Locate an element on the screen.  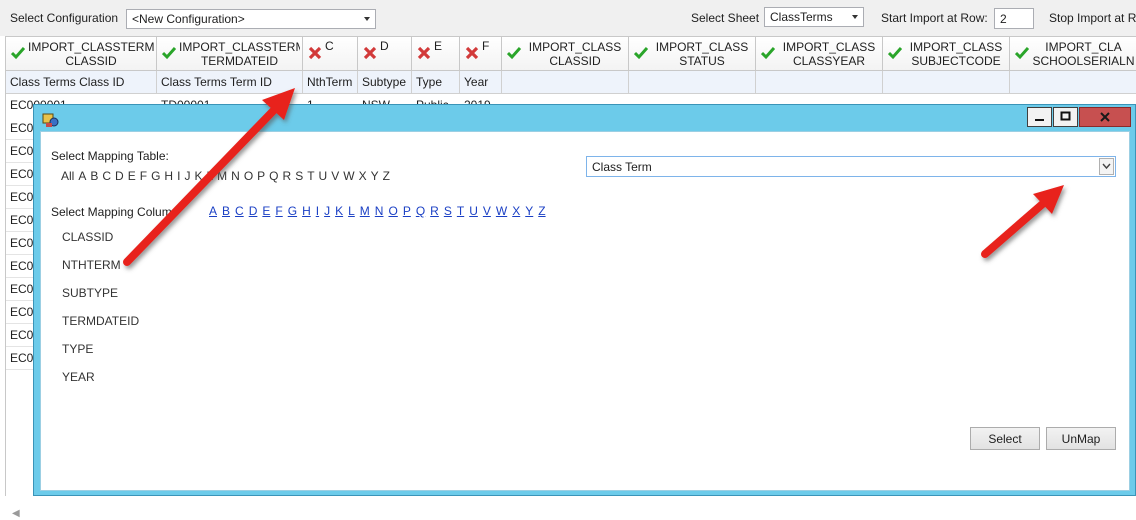
arrow-to-header-icon is located at coordinates (209, 177).